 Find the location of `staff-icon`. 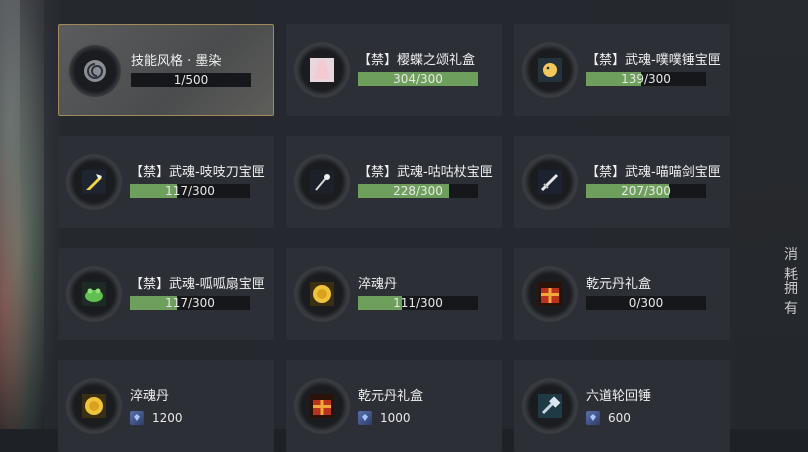

staff-icon is located at coordinates (322, 182).